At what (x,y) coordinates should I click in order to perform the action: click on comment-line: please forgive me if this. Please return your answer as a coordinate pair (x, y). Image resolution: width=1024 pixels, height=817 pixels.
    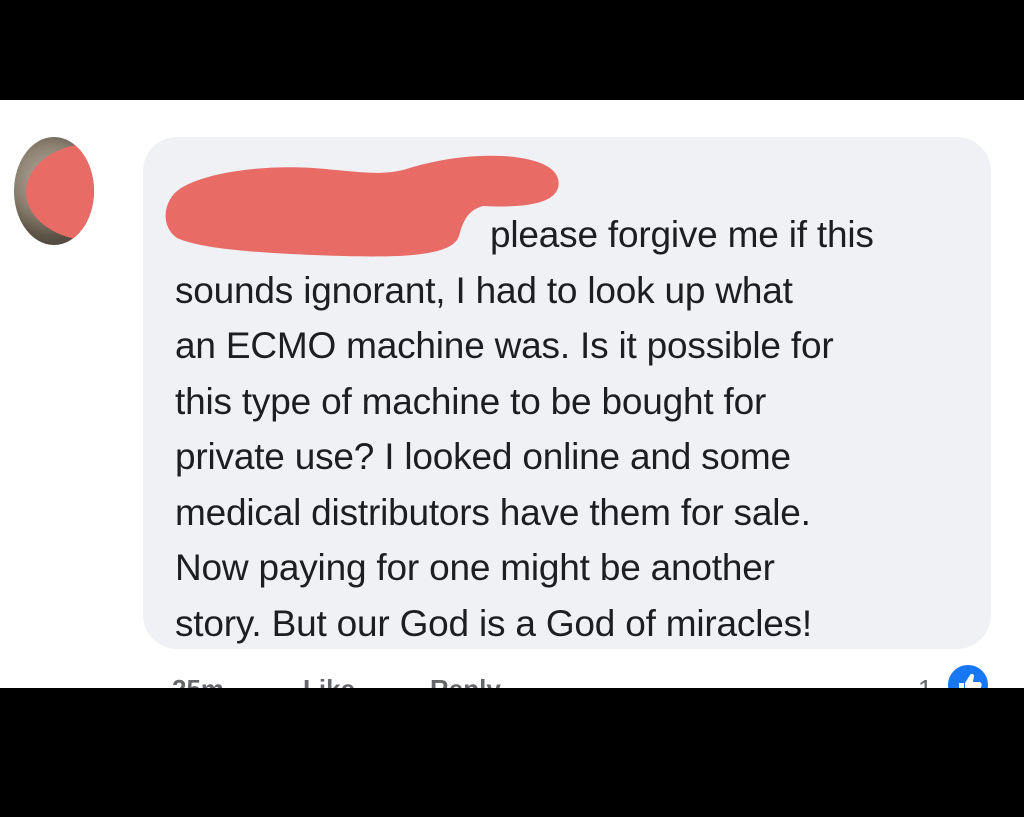
    Looking at the image, I should click on (682, 234).